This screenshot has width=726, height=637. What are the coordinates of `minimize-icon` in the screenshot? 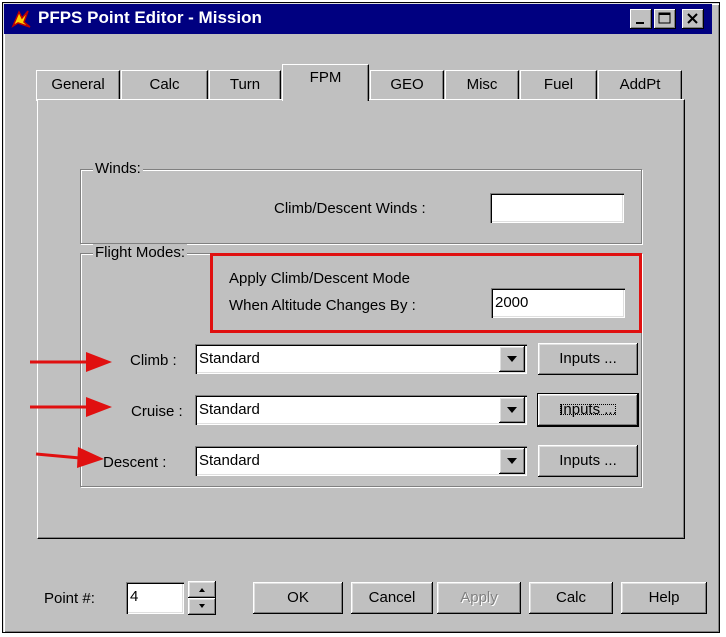 It's located at (640, 23).